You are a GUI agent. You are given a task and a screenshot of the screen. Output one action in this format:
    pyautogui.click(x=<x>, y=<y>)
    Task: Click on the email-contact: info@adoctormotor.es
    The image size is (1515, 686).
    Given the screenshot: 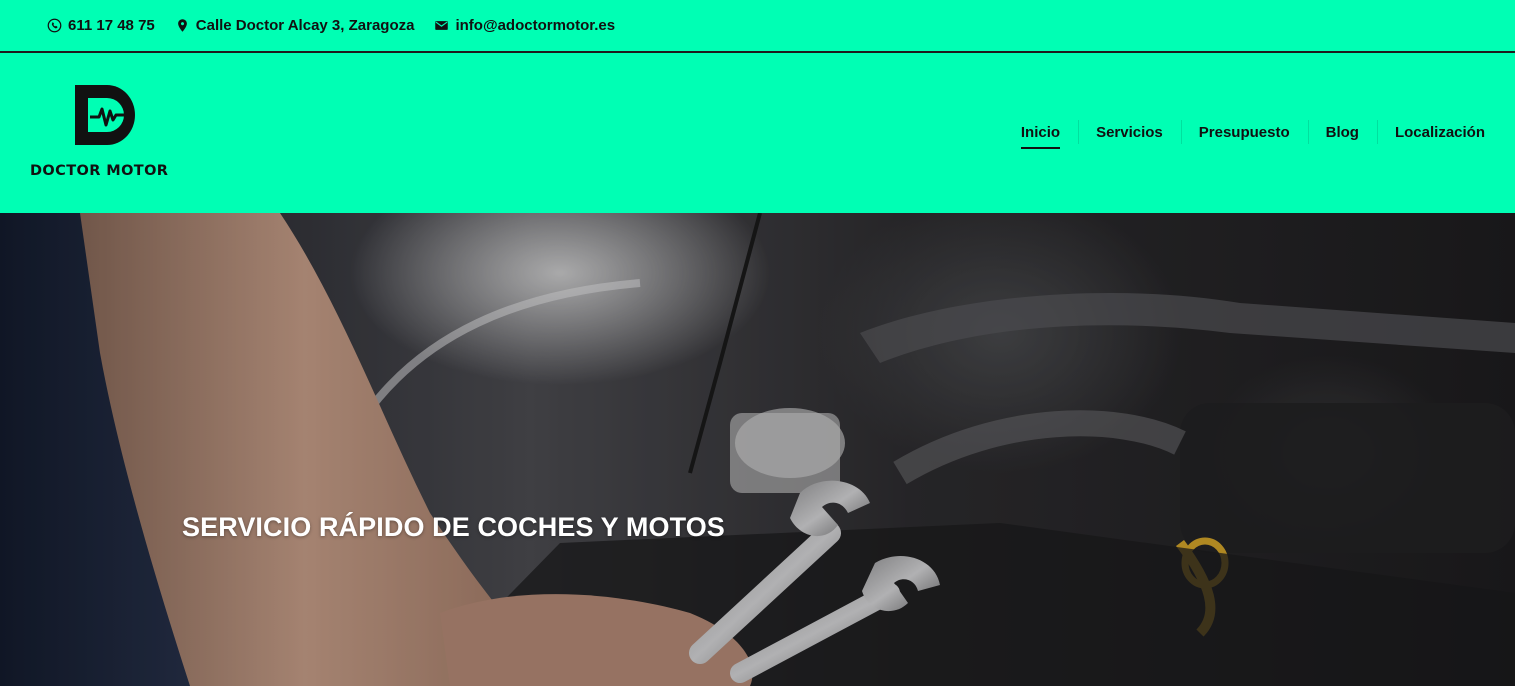 What is the action you would take?
    pyautogui.click(x=524, y=25)
    